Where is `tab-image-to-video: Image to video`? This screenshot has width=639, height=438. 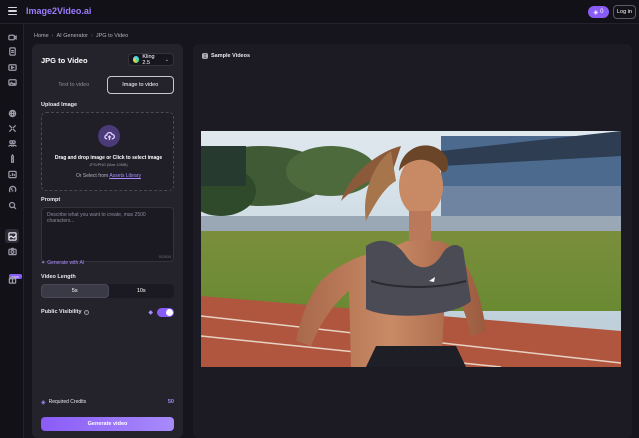
tab-image-to-video: Image to video is located at coordinates (140, 85).